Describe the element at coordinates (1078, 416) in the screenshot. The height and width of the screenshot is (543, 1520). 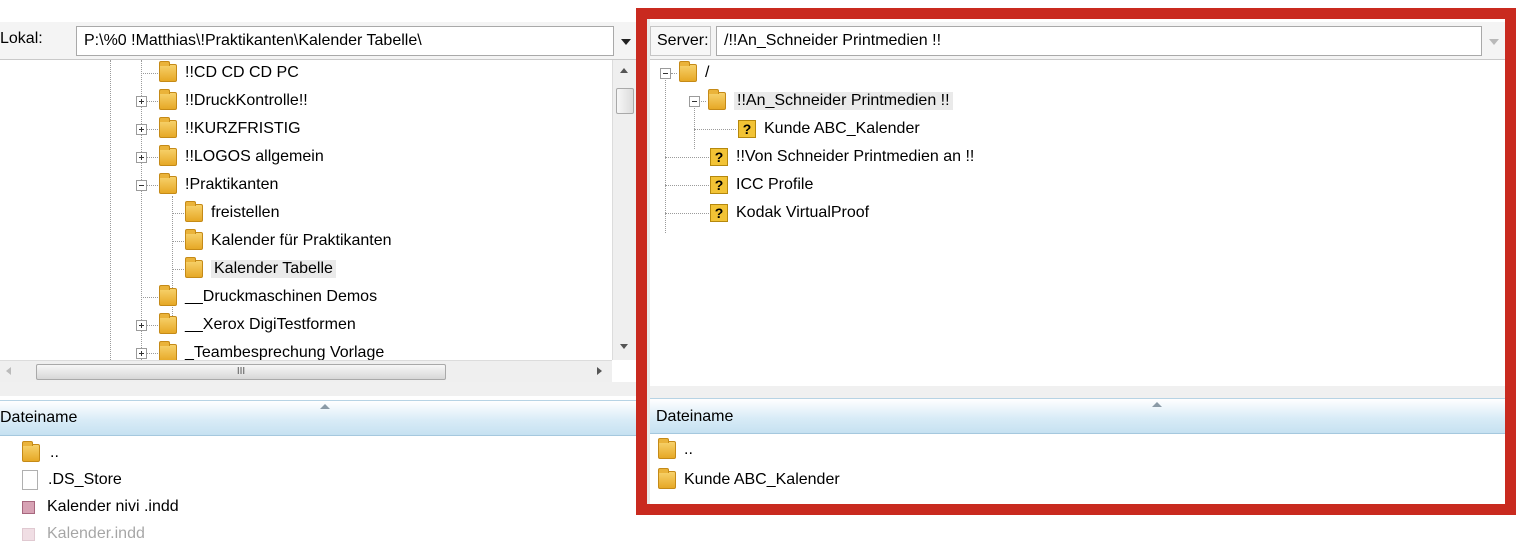
I see `server-list-header: Dateiname` at that location.